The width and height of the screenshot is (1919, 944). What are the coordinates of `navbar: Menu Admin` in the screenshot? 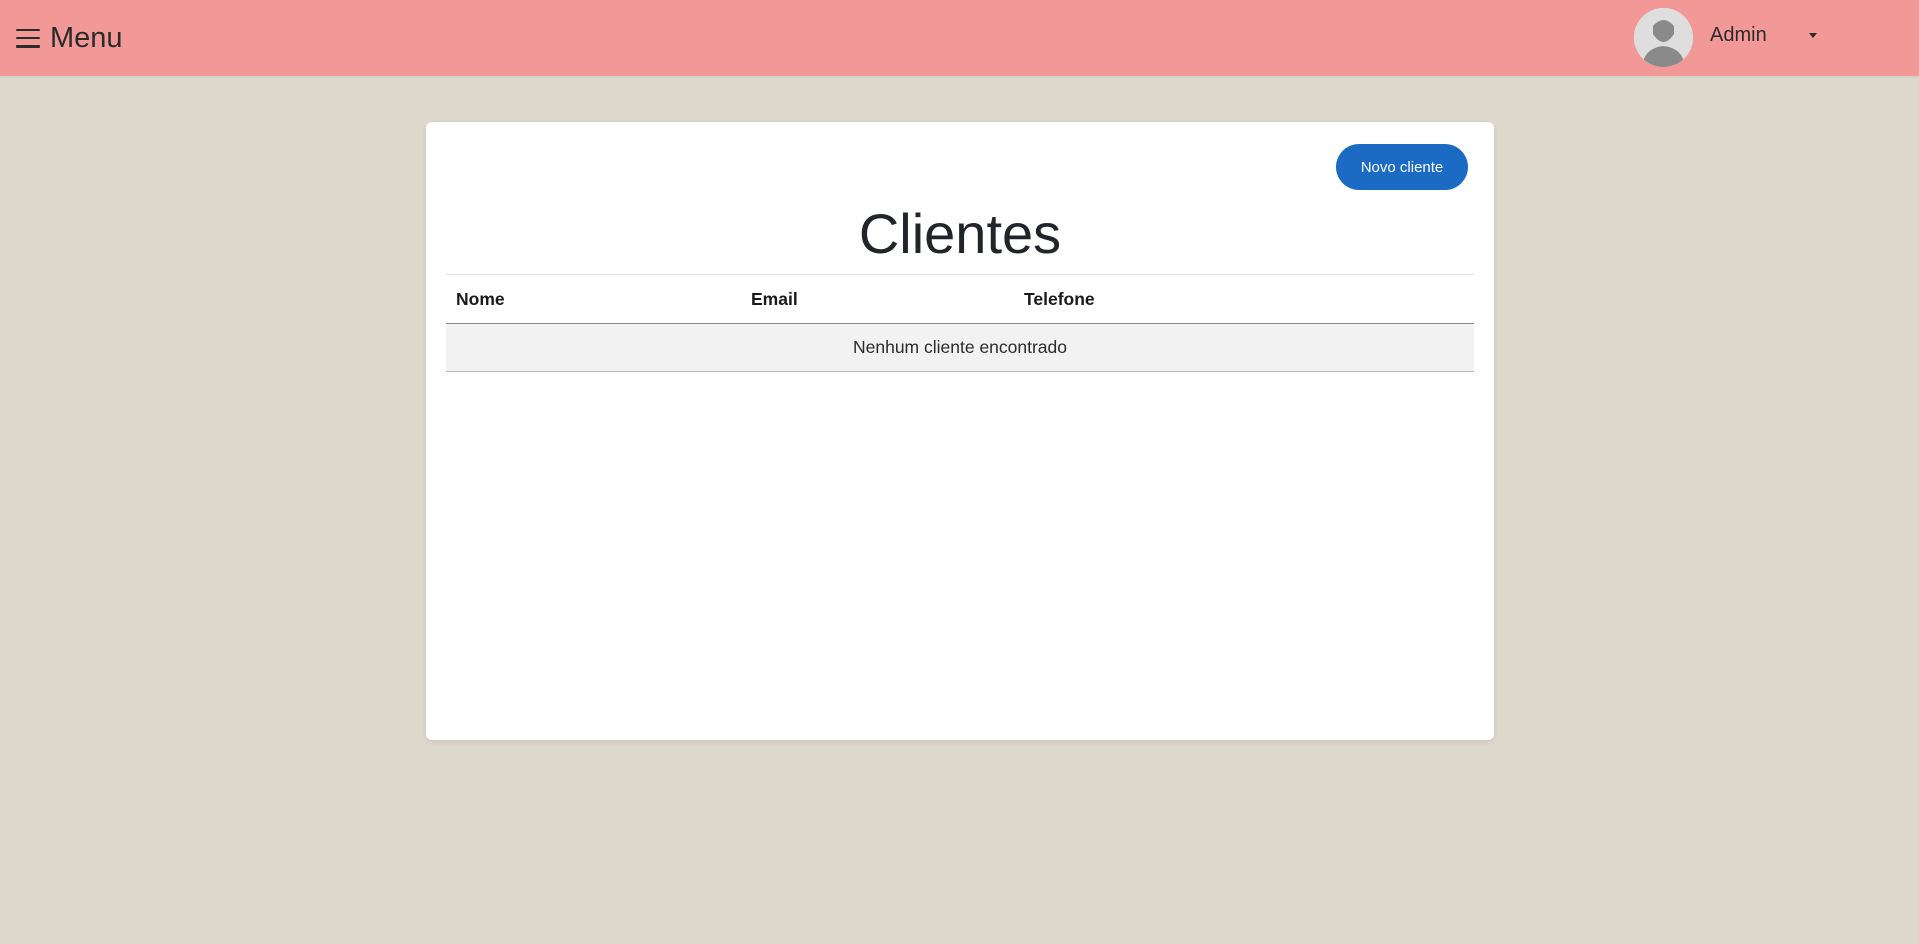 It's located at (959, 38).